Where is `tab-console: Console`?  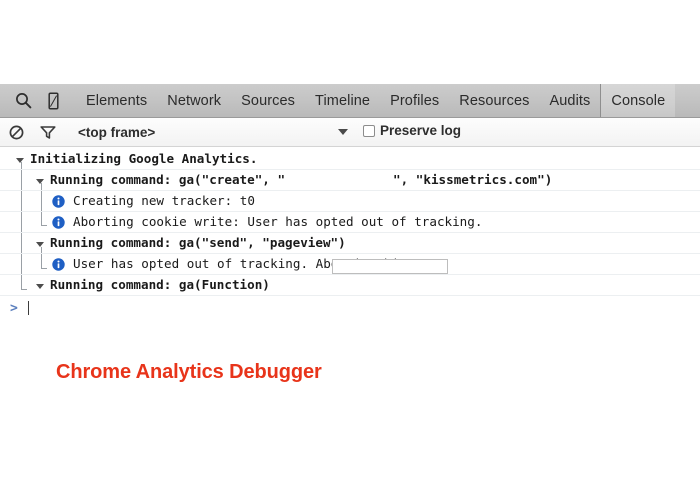 tab-console: Console is located at coordinates (638, 100).